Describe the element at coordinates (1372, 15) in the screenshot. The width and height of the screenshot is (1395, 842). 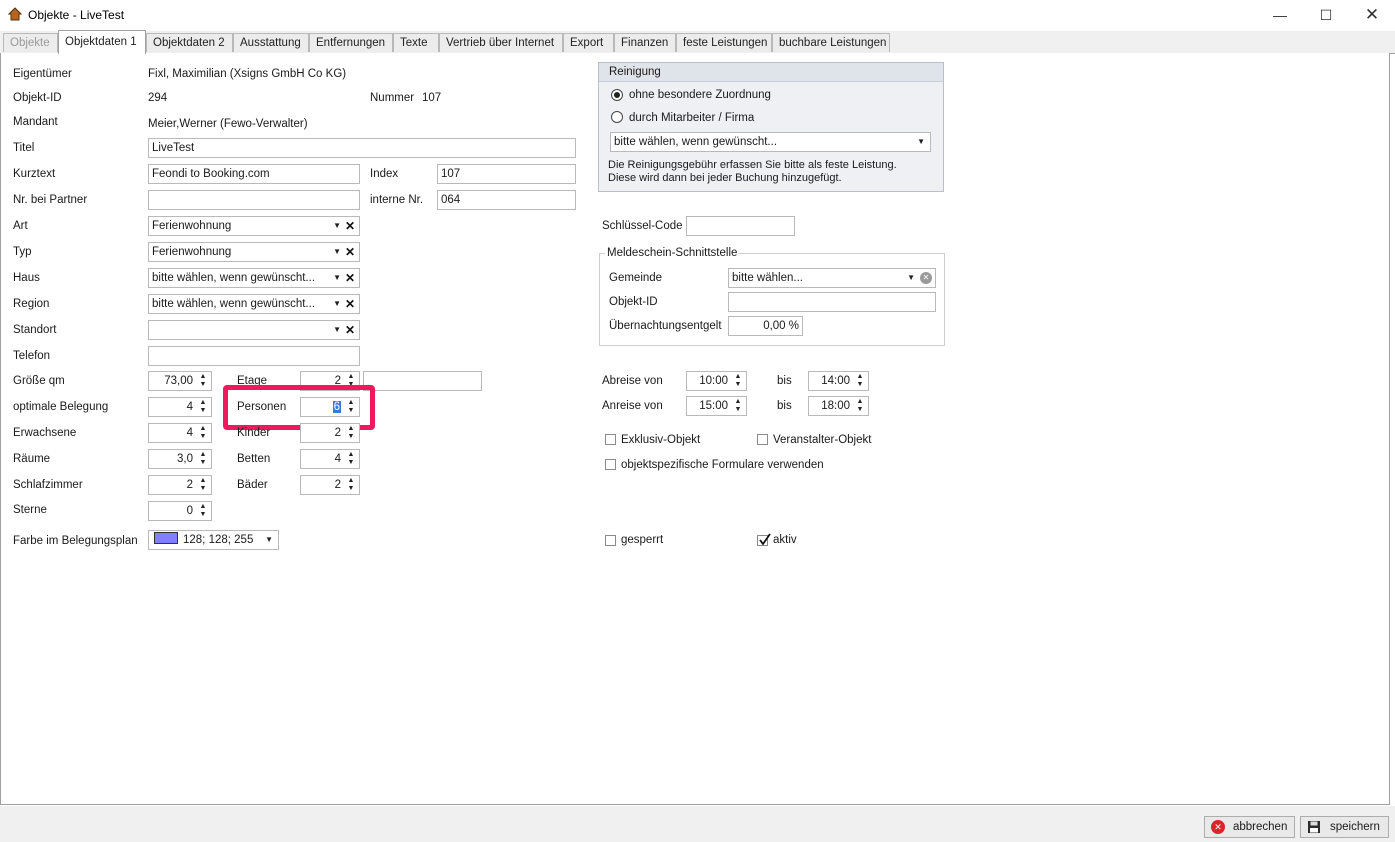
I see `close-icon: ✕` at that location.